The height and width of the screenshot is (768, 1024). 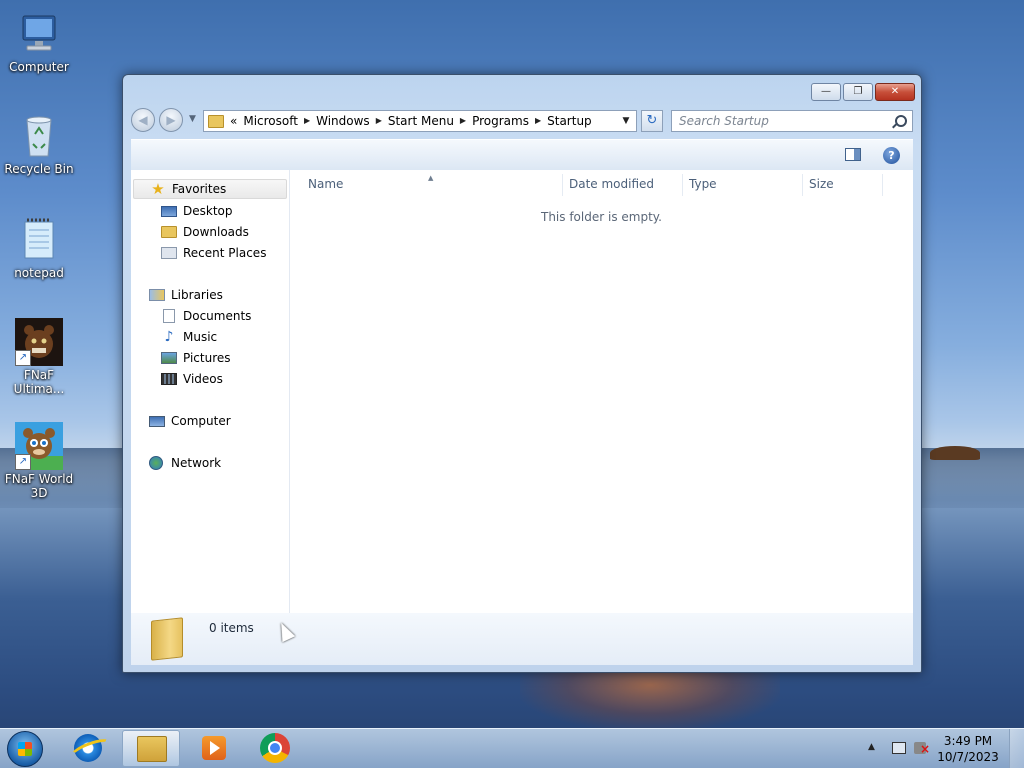 I want to click on nav-item-recent-places: Recent Places, so click(x=213, y=253).